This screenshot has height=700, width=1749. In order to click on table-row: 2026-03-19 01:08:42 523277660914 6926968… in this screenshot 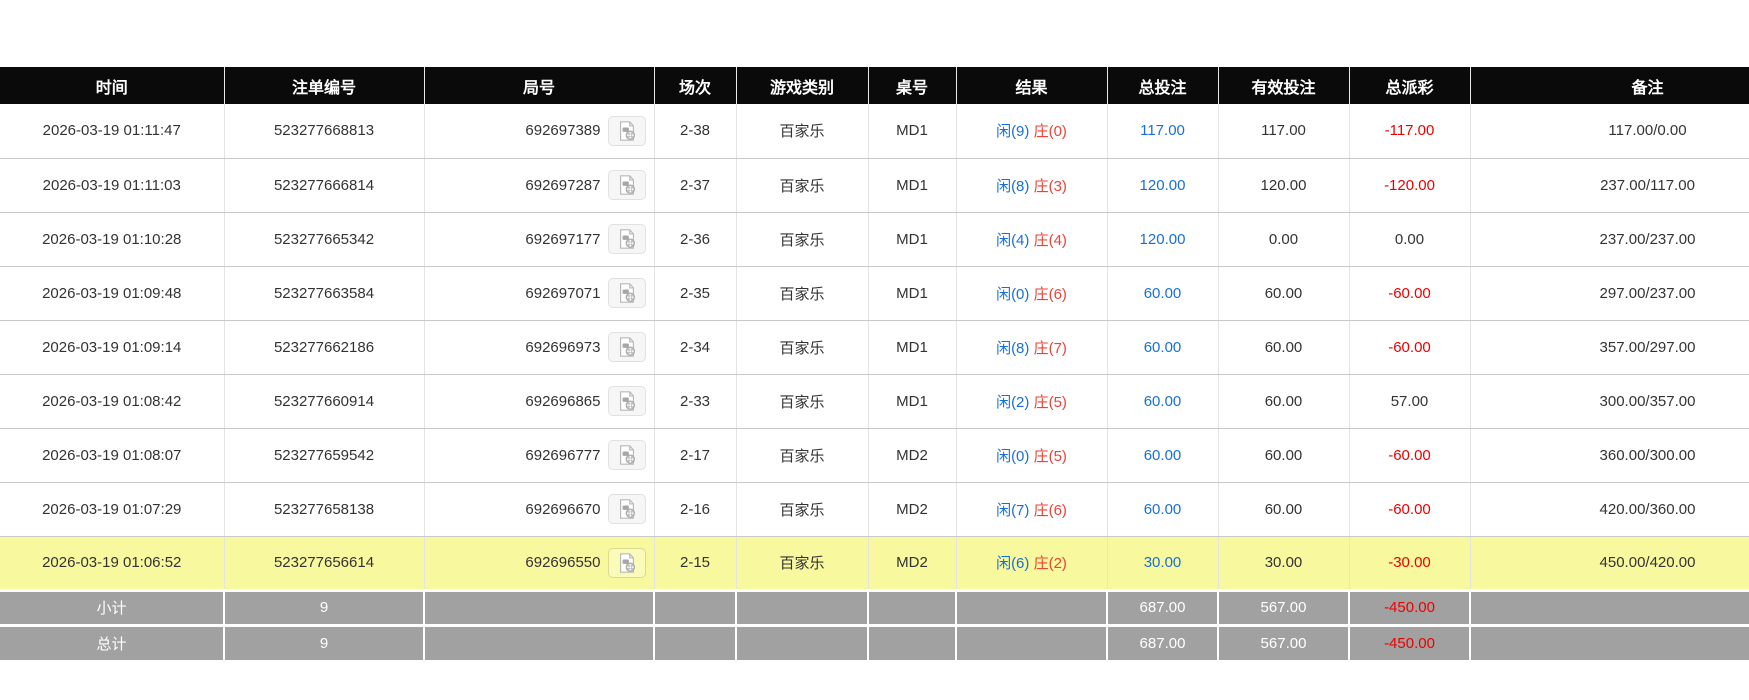, I will do `click(874, 401)`.